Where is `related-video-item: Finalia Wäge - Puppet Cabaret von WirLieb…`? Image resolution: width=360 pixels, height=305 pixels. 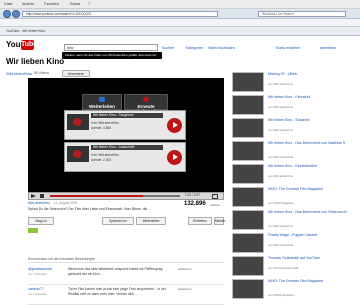
related-video-item: Finalia Wäge - Puppet Cabaret von WirLieb… is located at coordinates (296, 243).